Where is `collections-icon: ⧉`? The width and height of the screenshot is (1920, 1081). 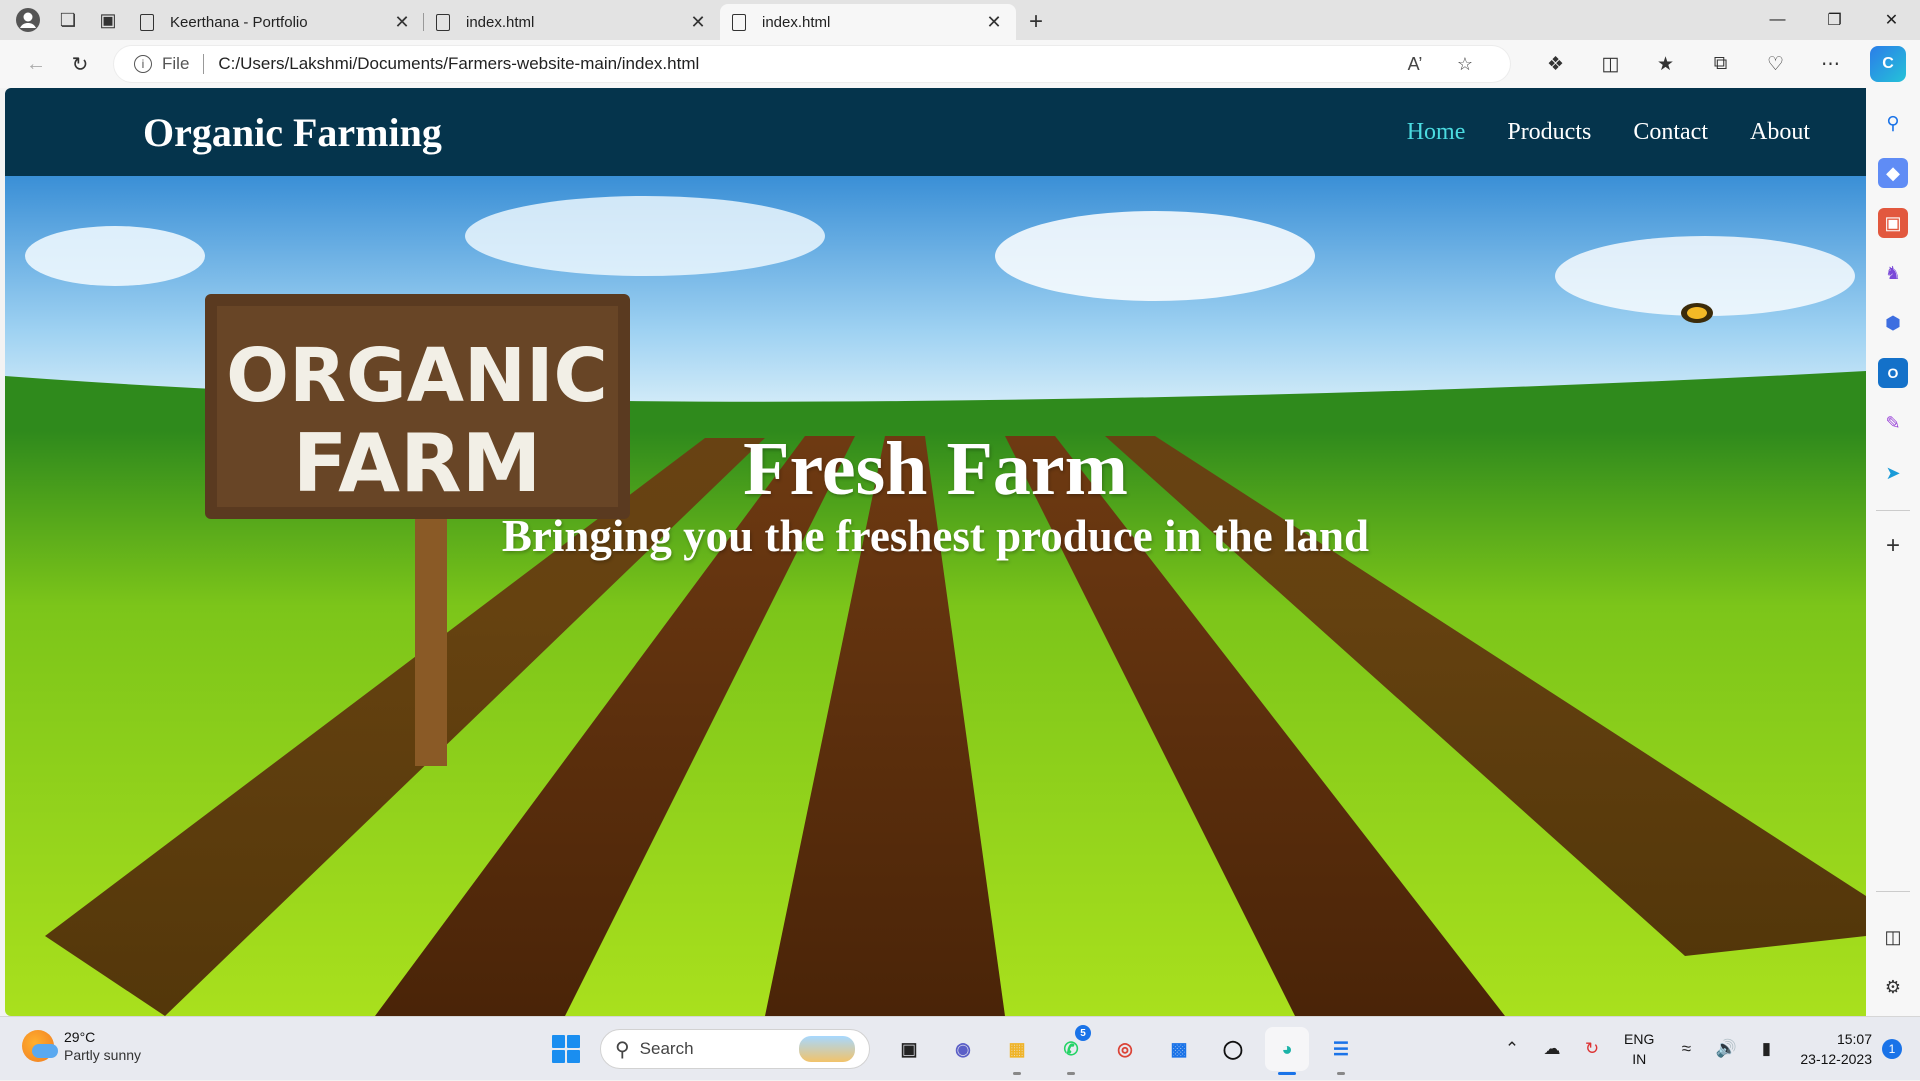 collections-icon: ⧉ is located at coordinates (1720, 64).